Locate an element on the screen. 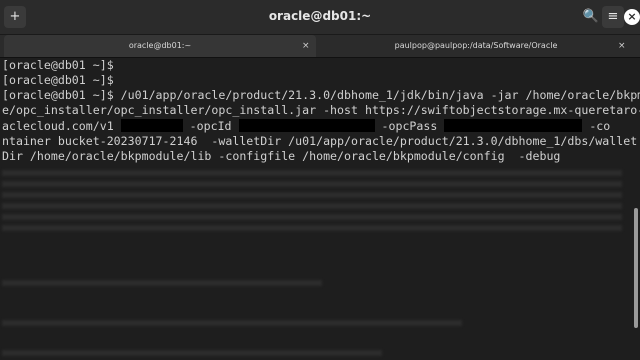  menu-icon: ≡ is located at coordinates (613, 17).